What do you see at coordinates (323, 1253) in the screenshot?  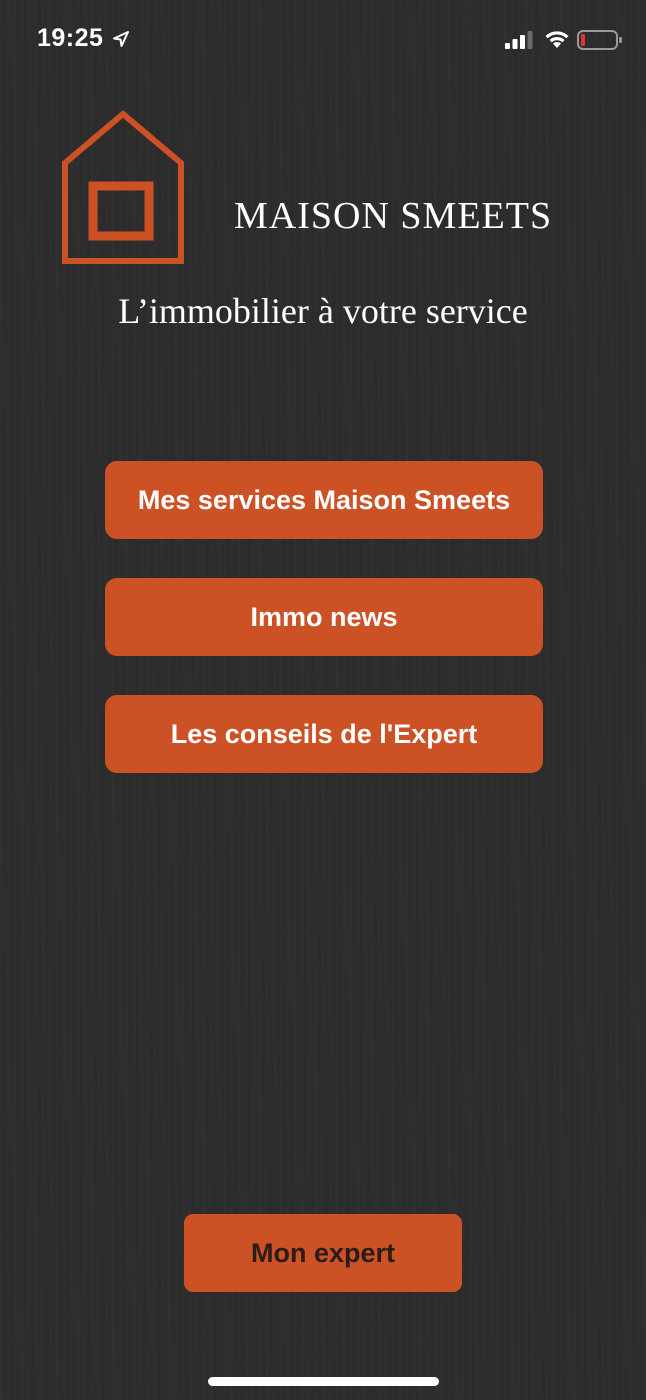 I see `mon-expert-button: Mon expert` at bounding box center [323, 1253].